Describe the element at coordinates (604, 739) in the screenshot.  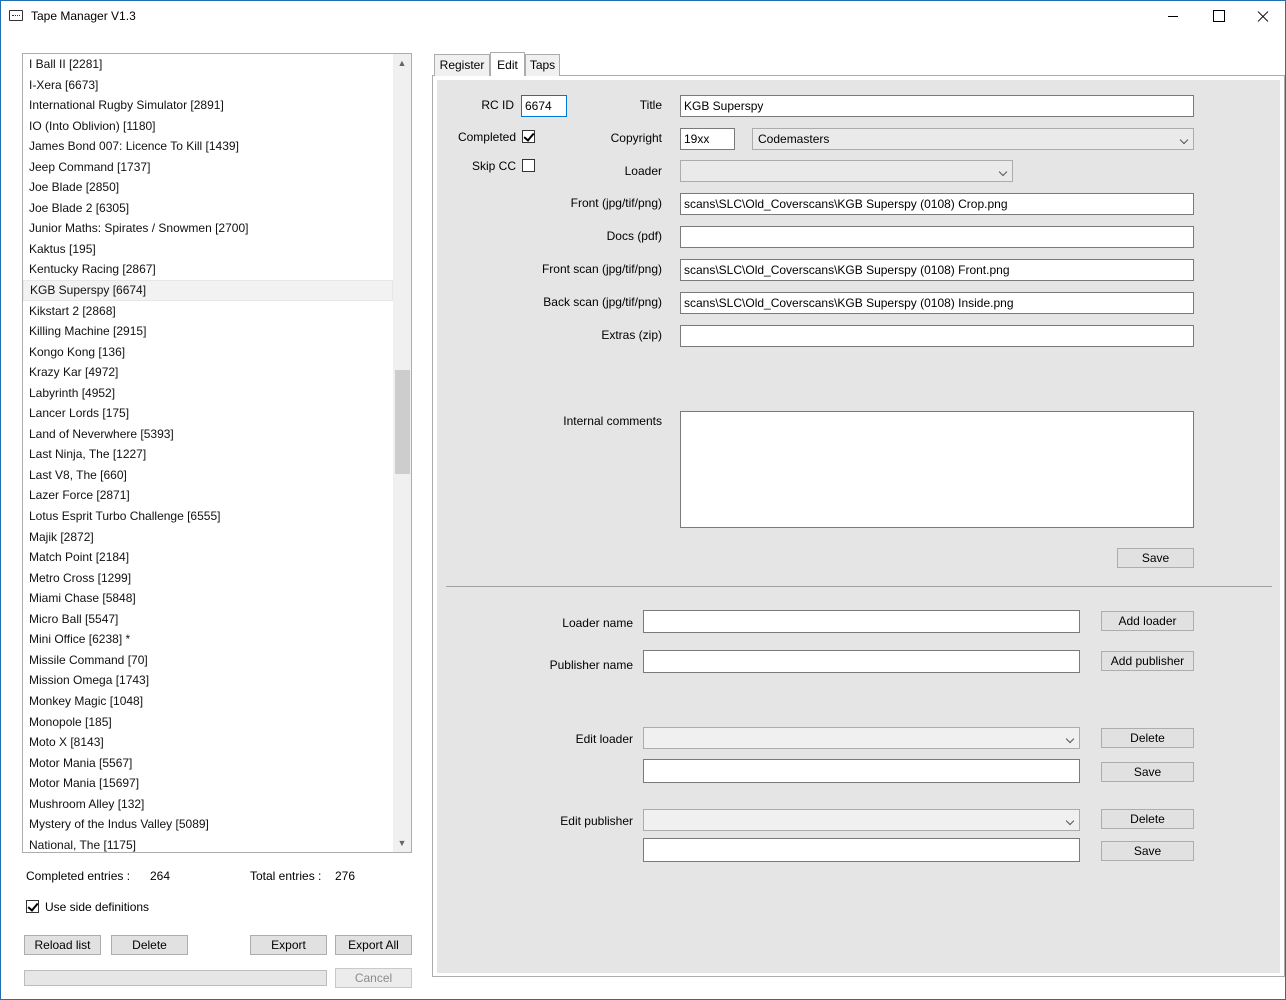
I see `edit-loader-label: Edit loader` at that location.